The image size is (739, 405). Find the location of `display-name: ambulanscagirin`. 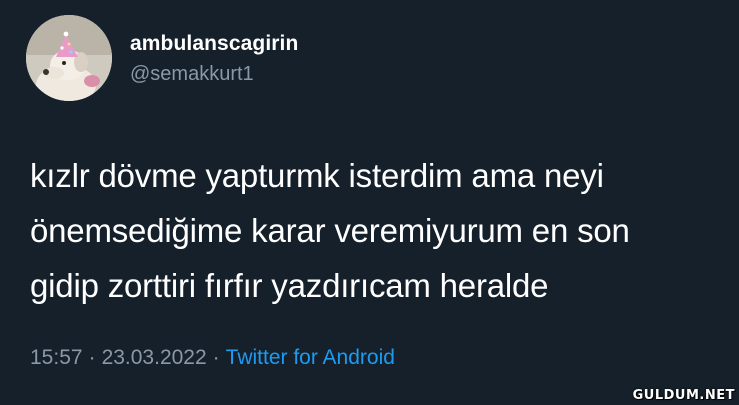

display-name: ambulanscagirin is located at coordinates (214, 44).